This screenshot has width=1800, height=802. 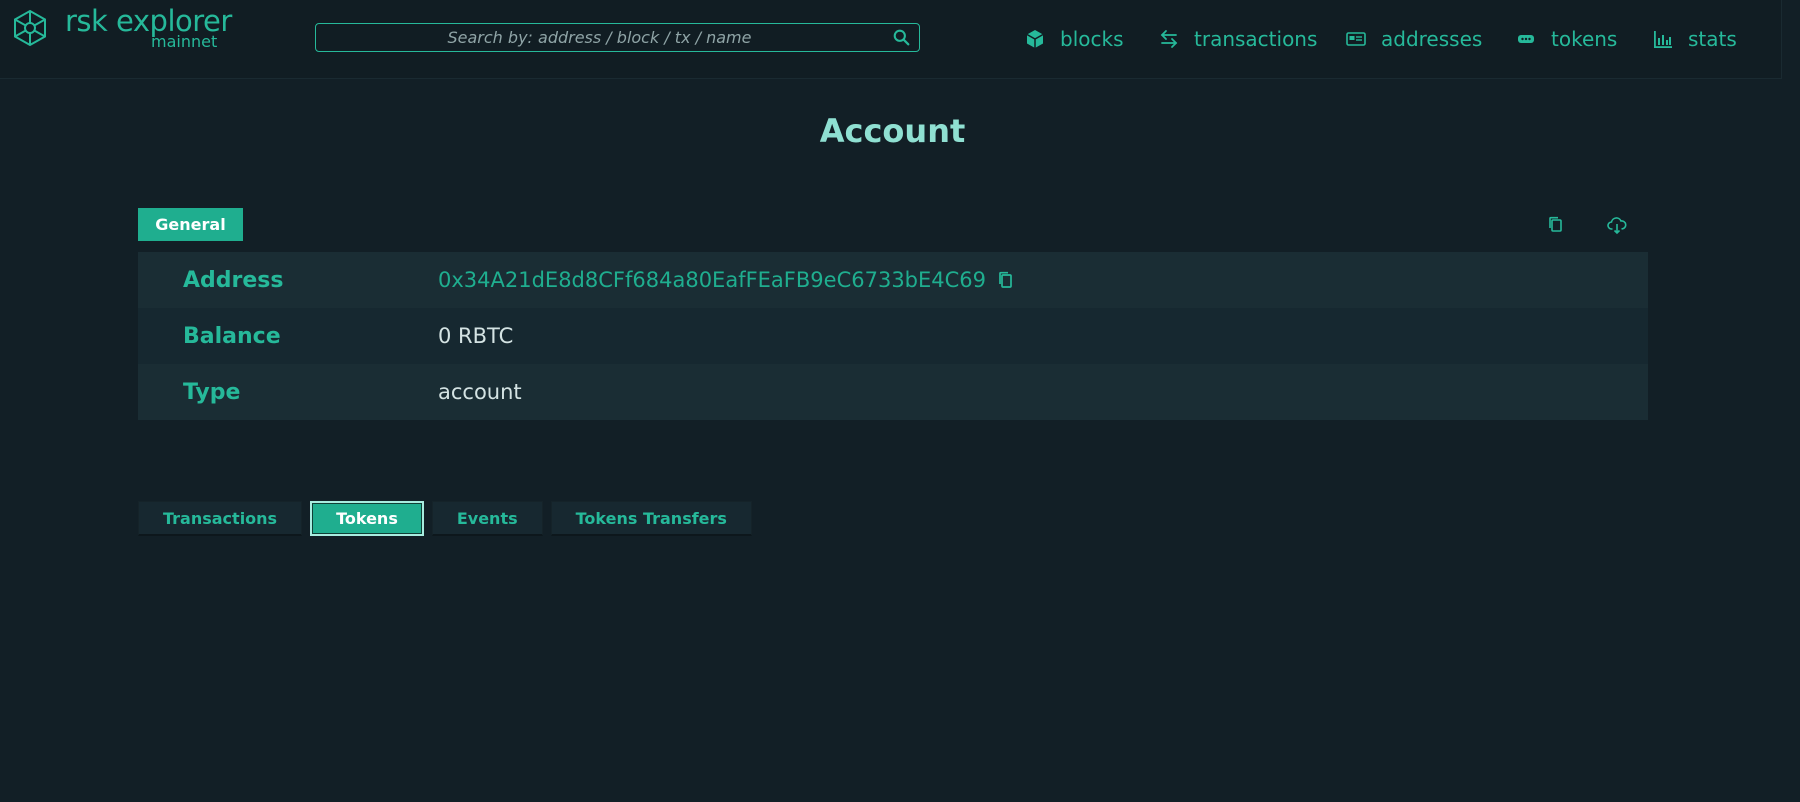 I want to click on search-box, so click(x=617, y=37).